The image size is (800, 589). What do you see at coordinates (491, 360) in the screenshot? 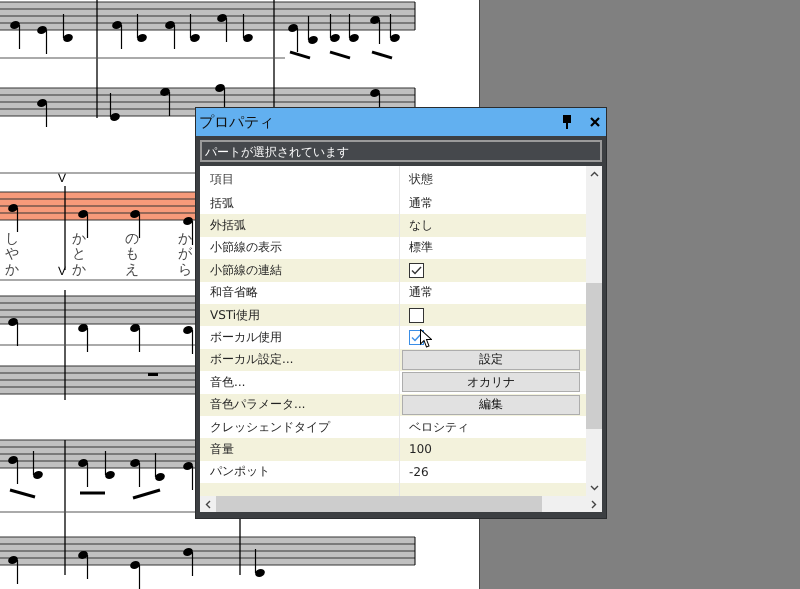
I see `property-button: 設定` at bounding box center [491, 360].